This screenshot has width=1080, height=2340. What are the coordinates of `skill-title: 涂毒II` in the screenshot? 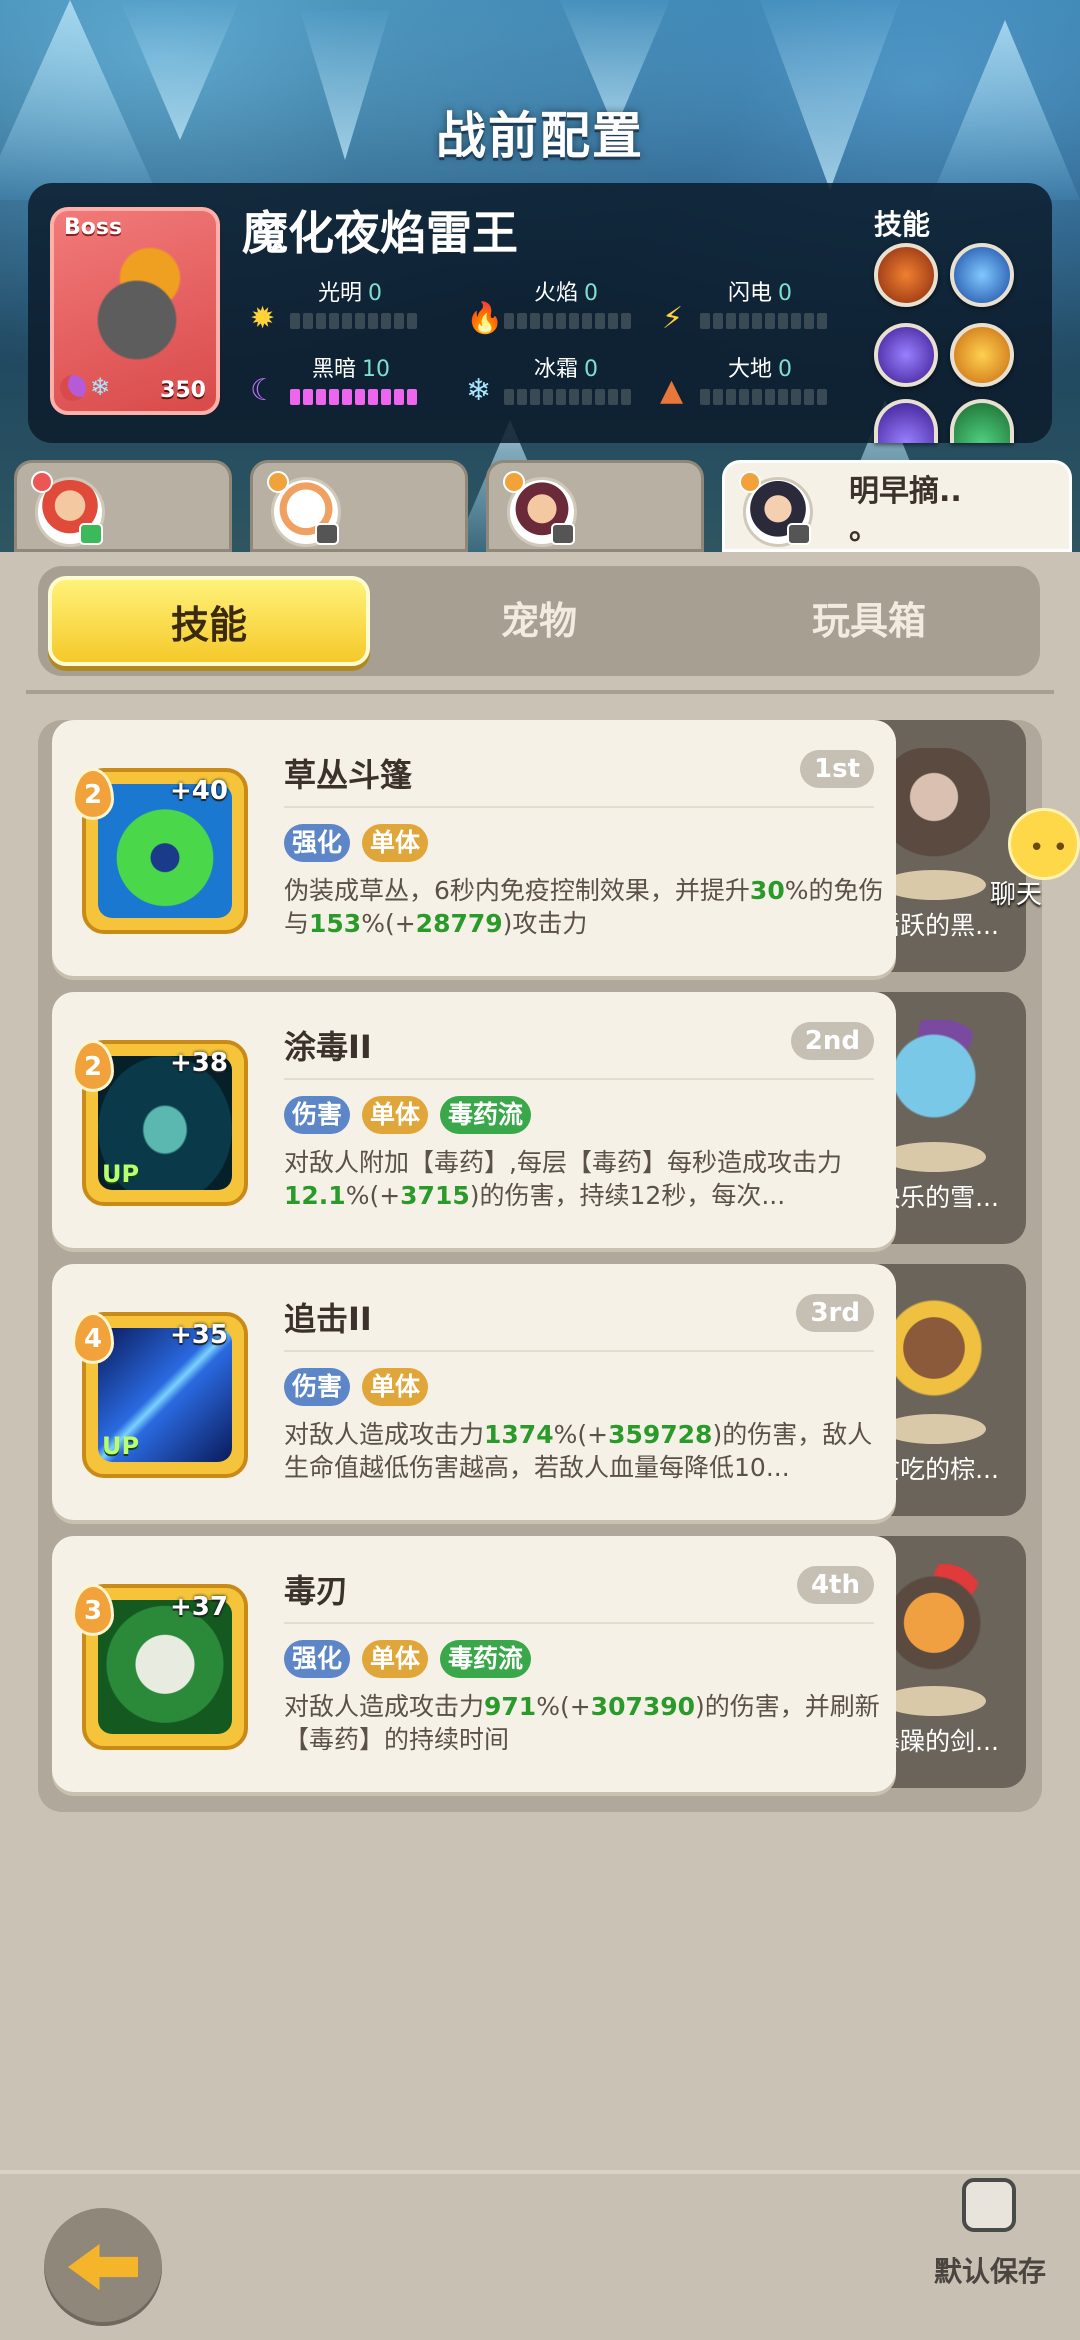 It's located at (328, 1047).